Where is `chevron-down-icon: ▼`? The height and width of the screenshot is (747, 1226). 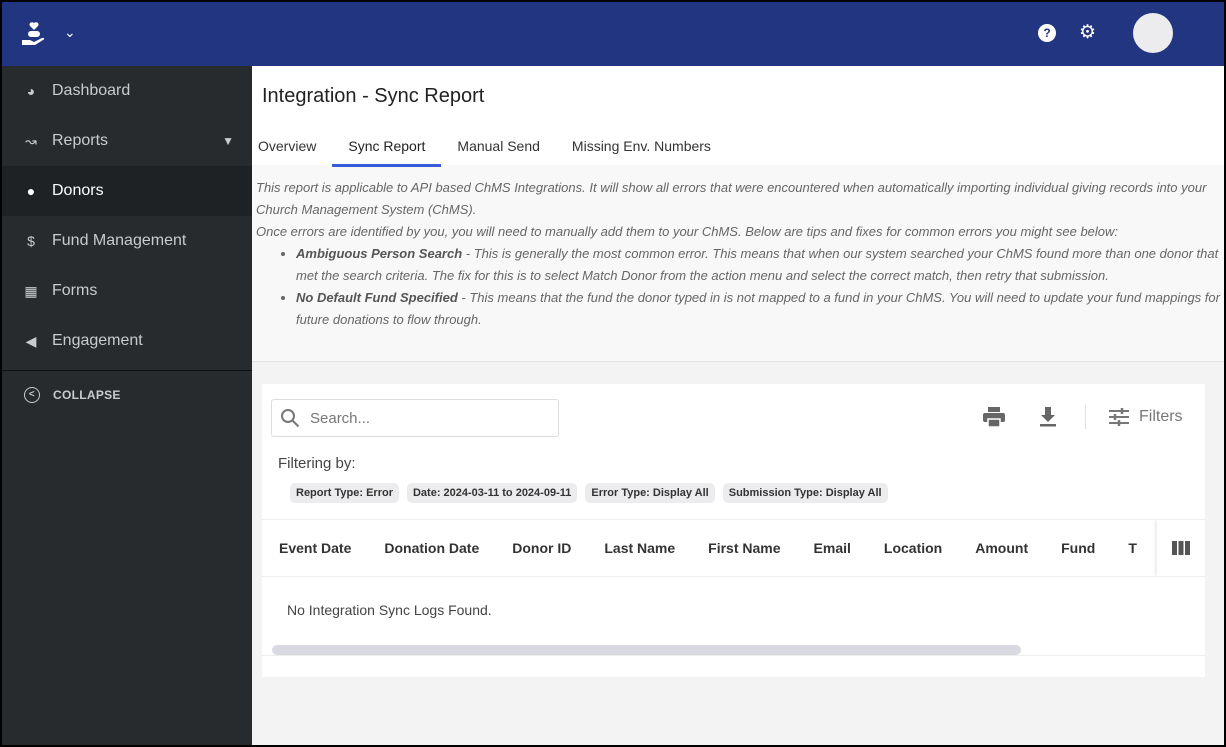
chevron-down-icon: ▼ is located at coordinates (228, 141).